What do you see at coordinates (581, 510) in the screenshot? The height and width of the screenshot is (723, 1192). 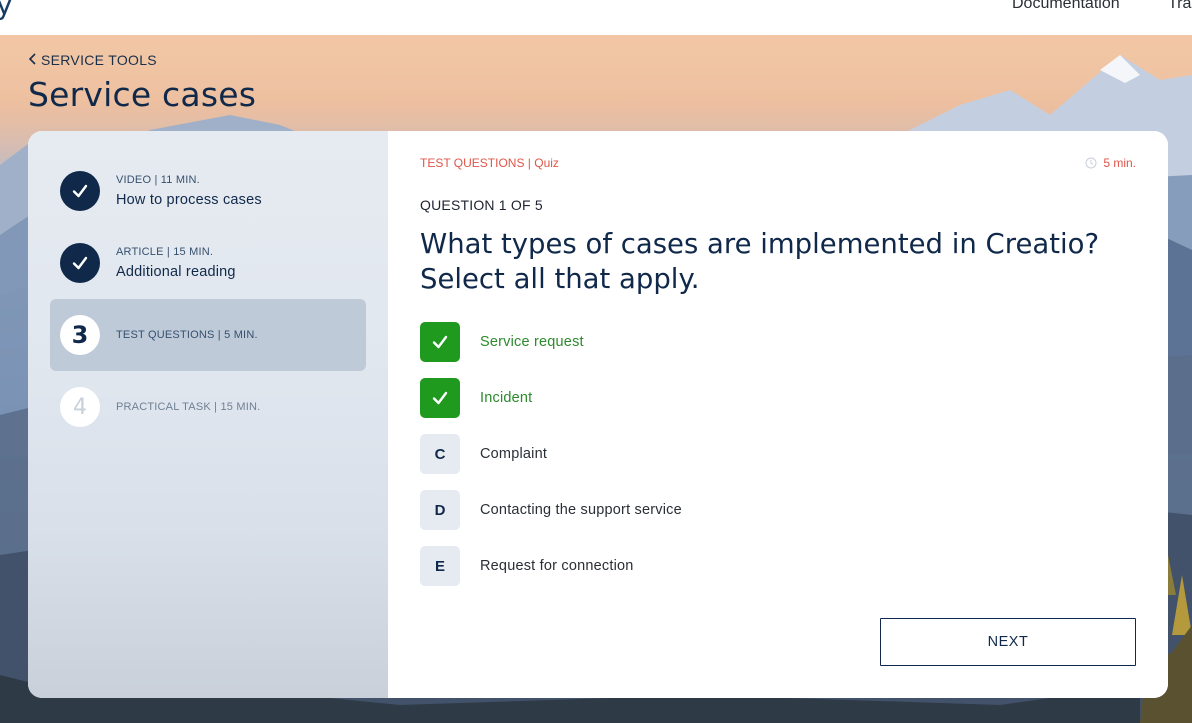 I see `answer-label: Contacting the support service` at bounding box center [581, 510].